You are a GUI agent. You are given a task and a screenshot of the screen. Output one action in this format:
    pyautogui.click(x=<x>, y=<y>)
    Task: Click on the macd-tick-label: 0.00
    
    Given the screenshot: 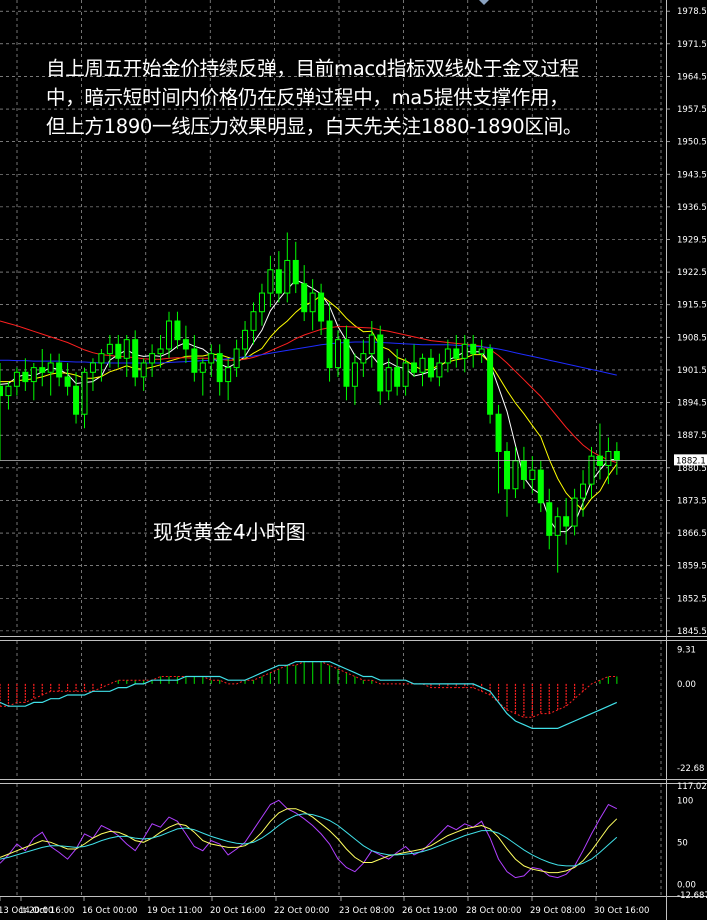 What is the action you would take?
    pyautogui.click(x=686, y=685)
    